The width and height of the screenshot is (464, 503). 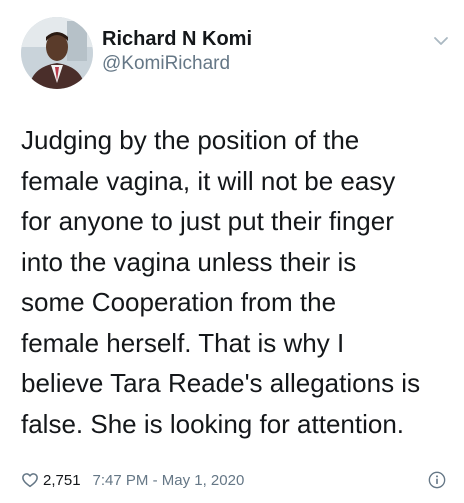 What do you see at coordinates (30, 480) in the screenshot?
I see `heart-icon` at bounding box center [30, 480].